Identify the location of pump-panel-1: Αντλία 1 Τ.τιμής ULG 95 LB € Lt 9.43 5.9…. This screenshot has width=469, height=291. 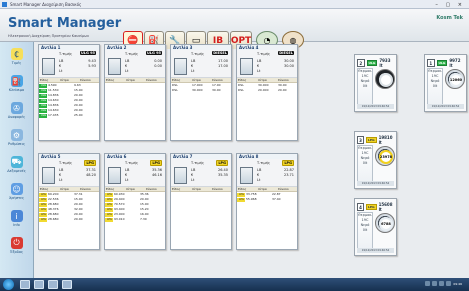
(69, 92).